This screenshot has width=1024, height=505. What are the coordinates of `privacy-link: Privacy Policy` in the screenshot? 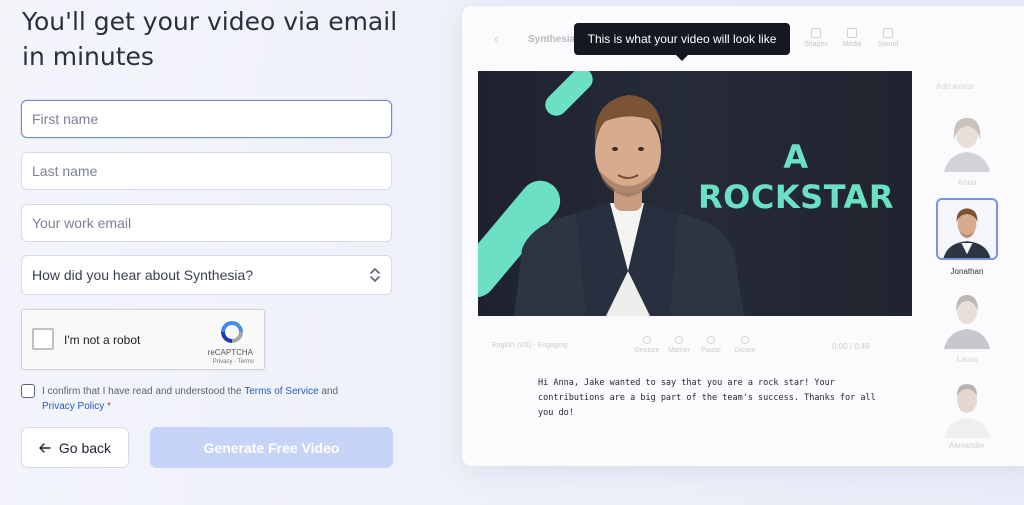 It's located at (73, 406).